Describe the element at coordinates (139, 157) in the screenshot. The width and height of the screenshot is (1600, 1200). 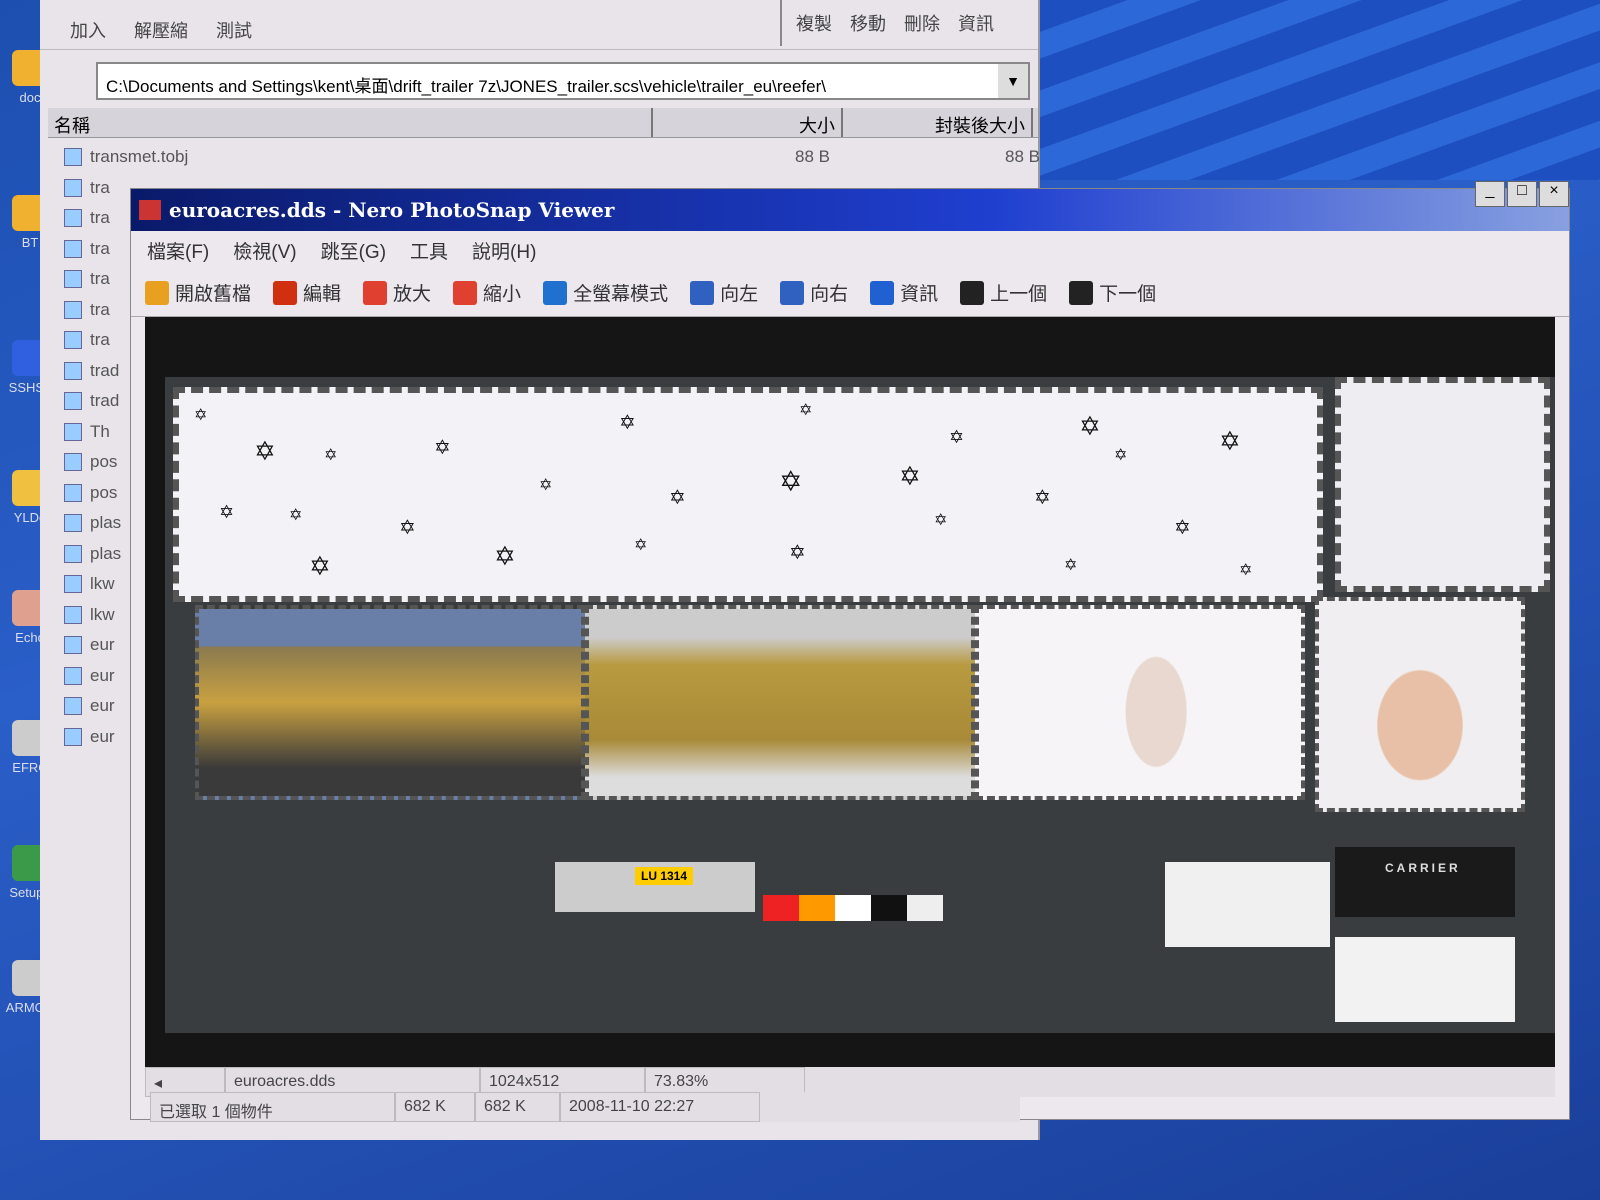
I see `file-name: transmet.tobj` at that location.